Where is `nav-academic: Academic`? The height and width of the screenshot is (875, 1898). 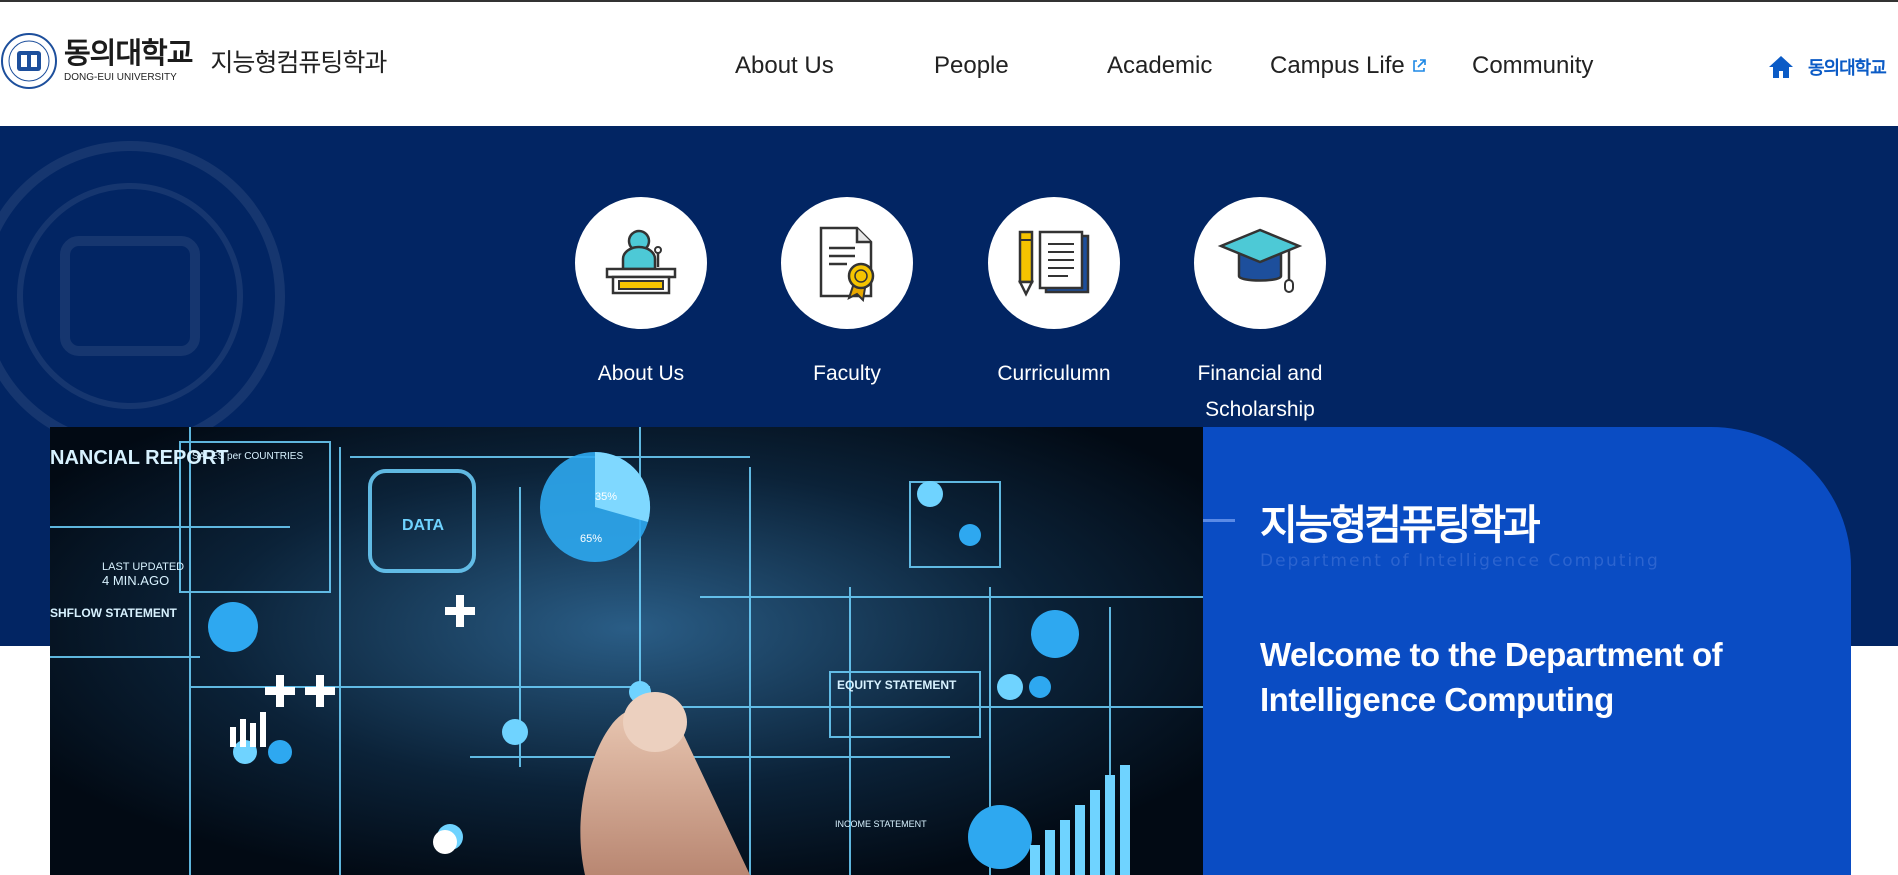
nav-academic: Academic is located at coordinates (1159, 66).